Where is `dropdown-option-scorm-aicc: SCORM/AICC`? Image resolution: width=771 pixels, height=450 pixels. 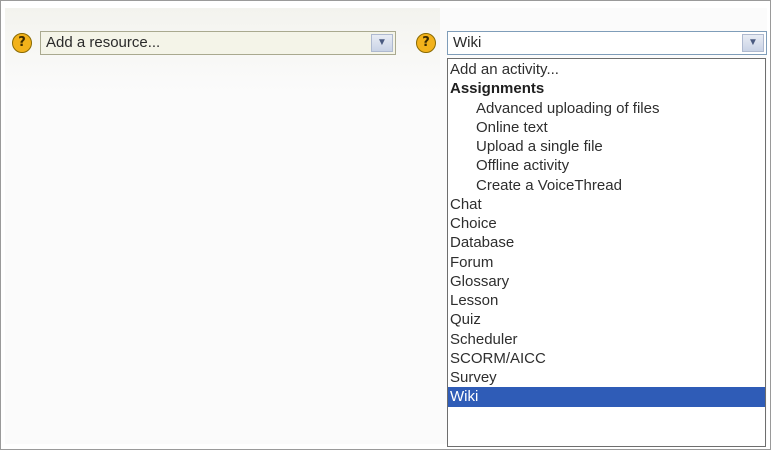 dropdown-option-scorm-aicc: SCORM/AICC is located at coordinates (606, 358).